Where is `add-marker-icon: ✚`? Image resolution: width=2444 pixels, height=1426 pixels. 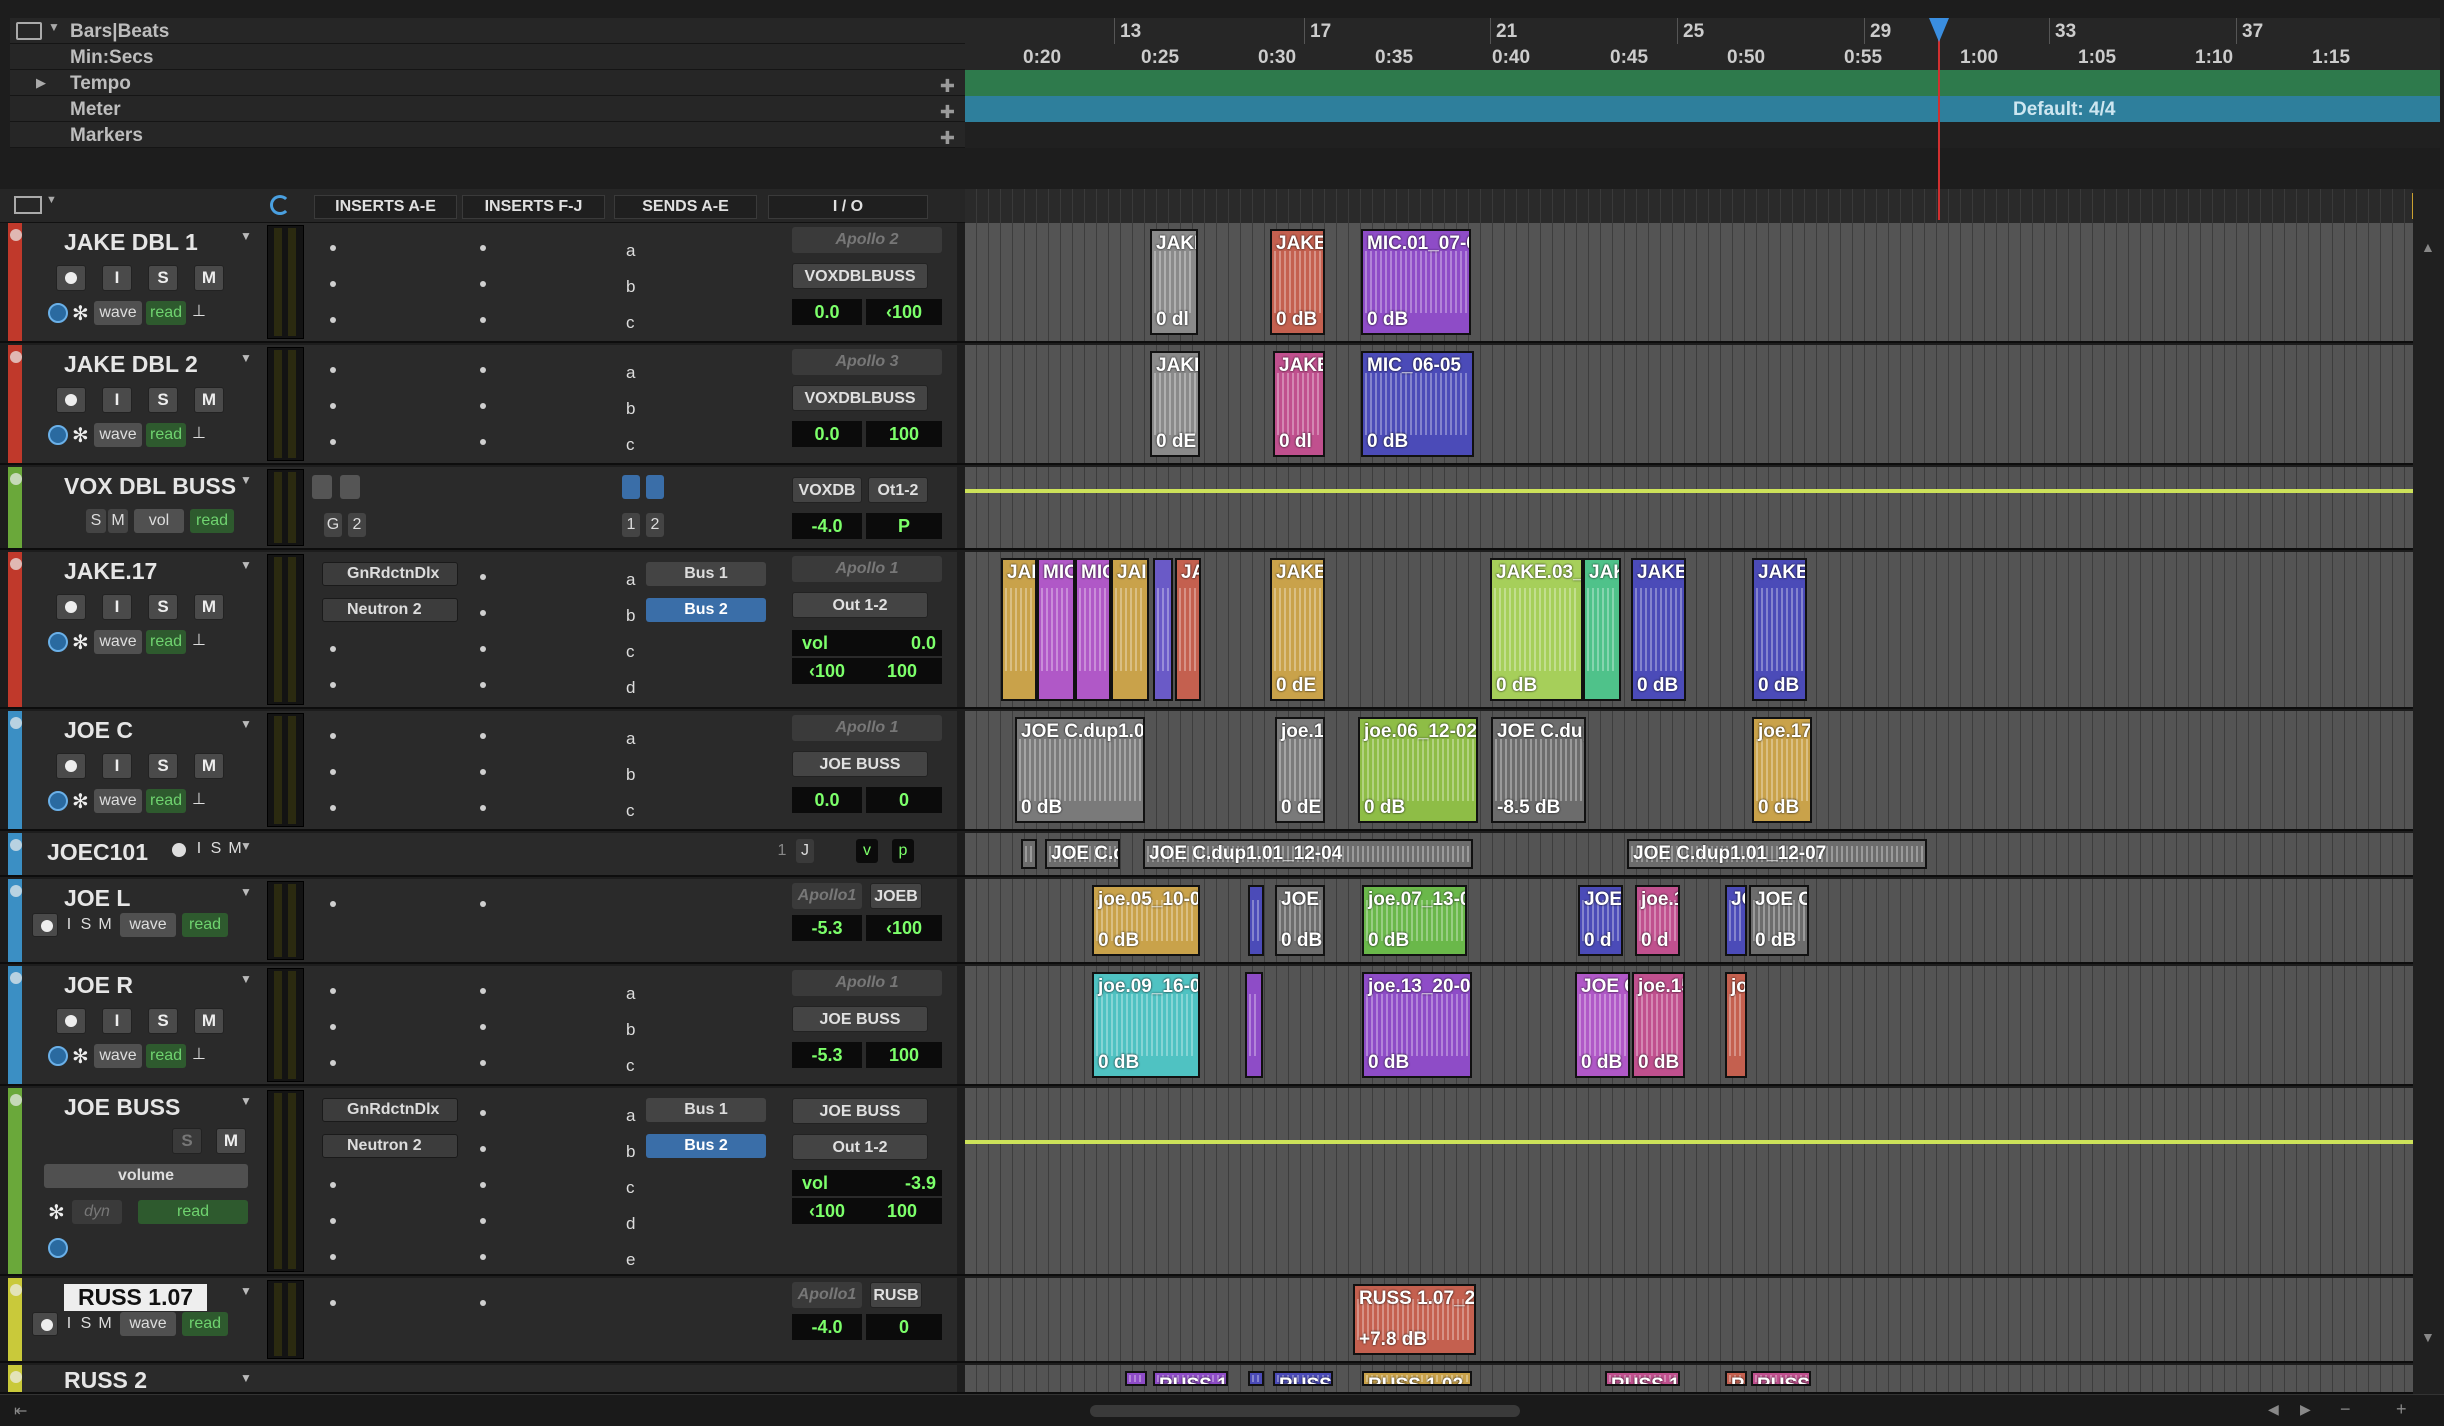 add-marker-icon: ✚ is located at coordinates (947, 138).